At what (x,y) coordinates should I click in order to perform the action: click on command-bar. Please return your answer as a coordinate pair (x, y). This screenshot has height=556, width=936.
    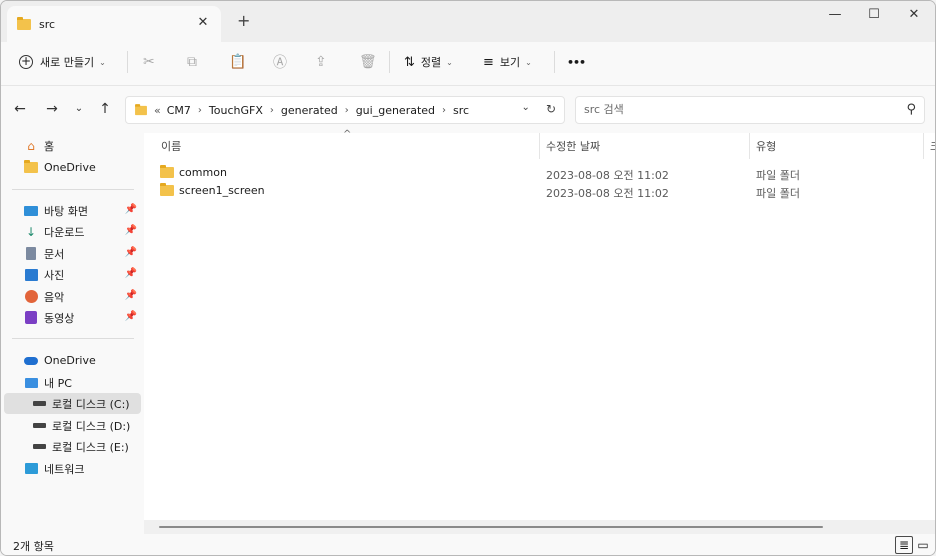
    Looking at the image, I should click on (468, 62).